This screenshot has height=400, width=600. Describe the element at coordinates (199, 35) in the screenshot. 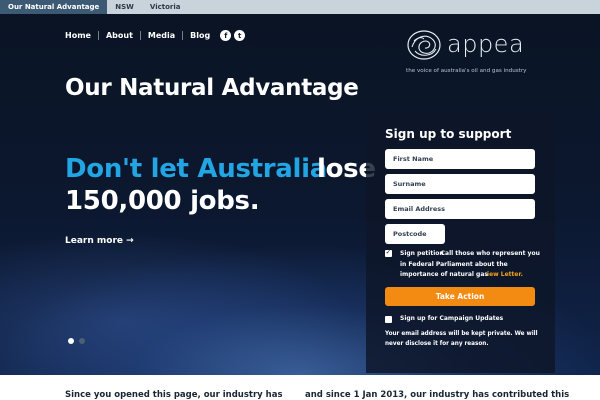

I see `nav-blog-link: Blog` at that location.